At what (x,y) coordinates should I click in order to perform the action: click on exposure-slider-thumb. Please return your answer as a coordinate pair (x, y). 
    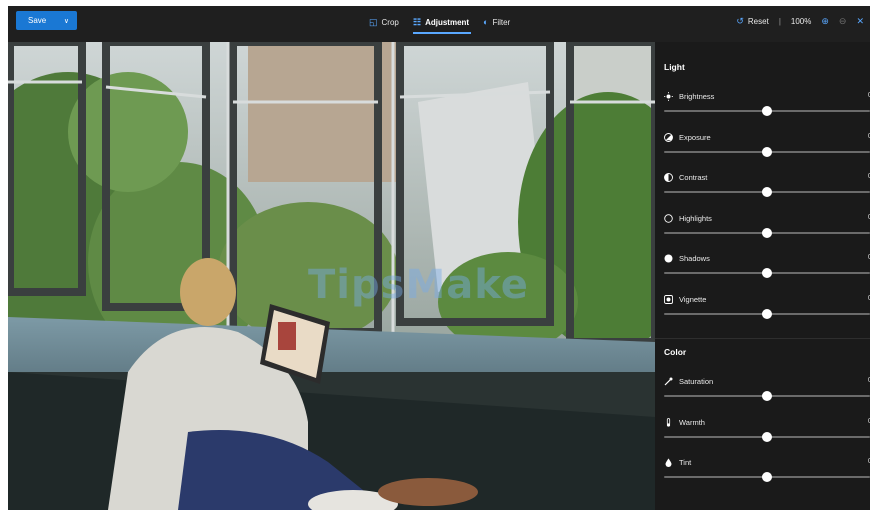
    Looking at the image, I should click on (767, 152).